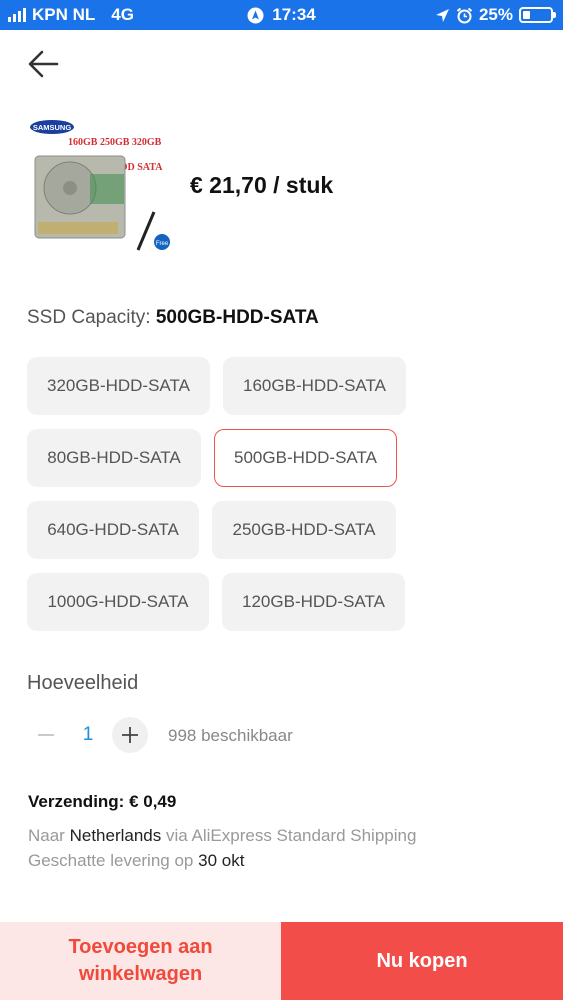 This screenshot has width=563, height=1000. I want to click on back-button, so click(44, 64).